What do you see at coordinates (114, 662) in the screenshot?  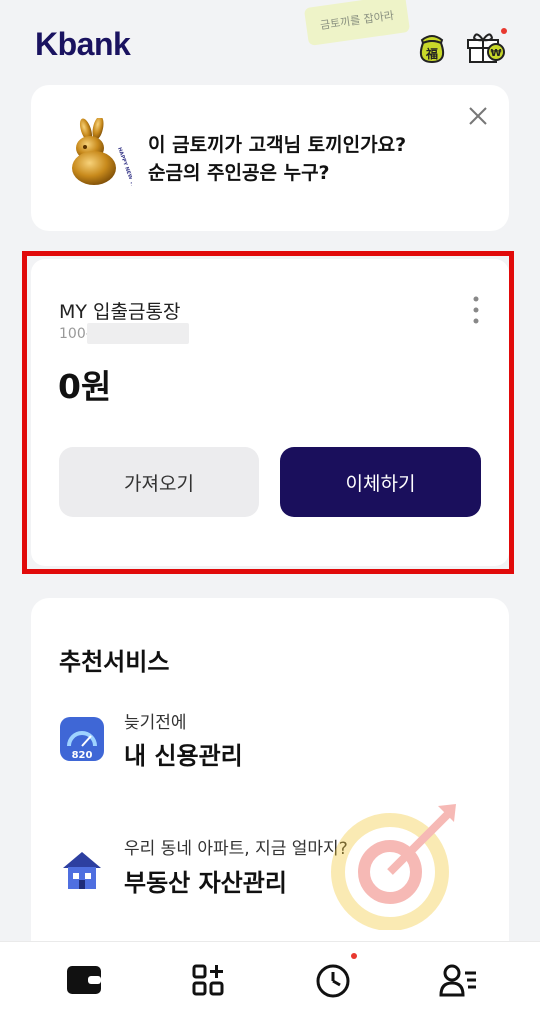 I see `section-title: 추천서비스` at bounding box center [114, 662].